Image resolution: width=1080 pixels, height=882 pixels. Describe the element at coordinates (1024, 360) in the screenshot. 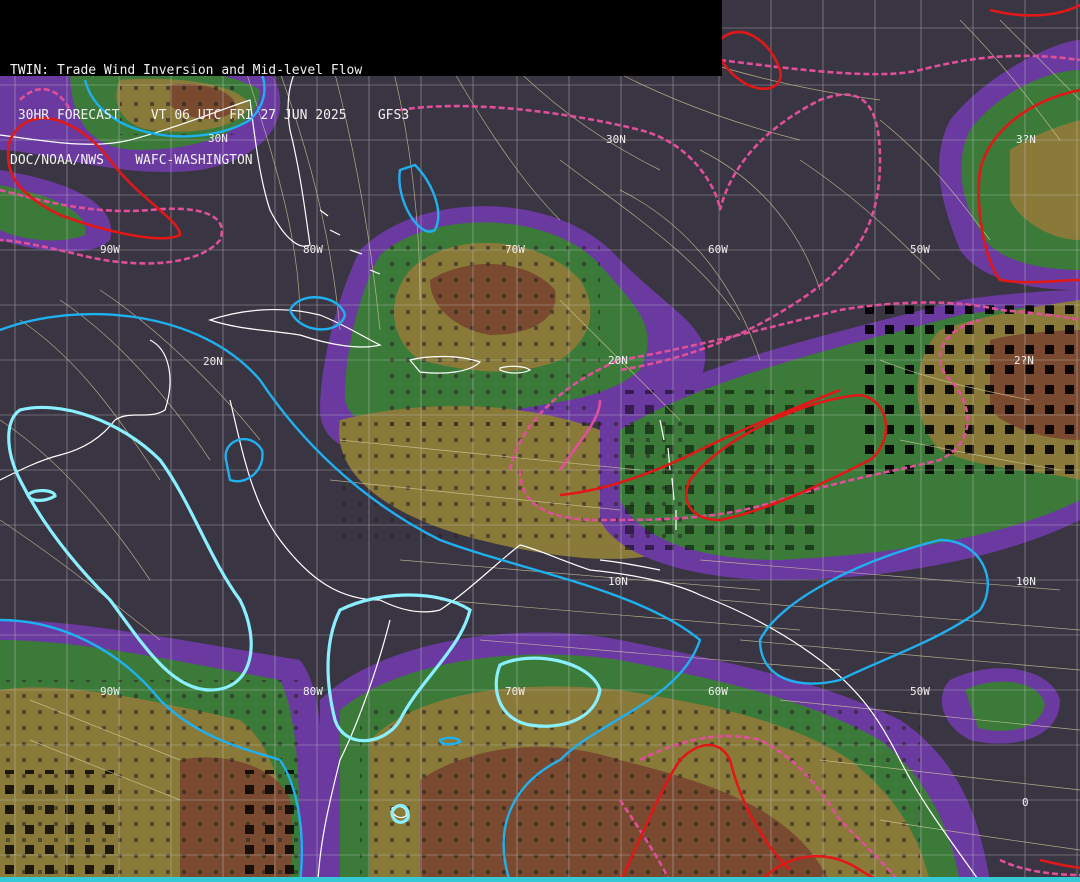

I see `lat-label-20n-c: 2?N` at that location.